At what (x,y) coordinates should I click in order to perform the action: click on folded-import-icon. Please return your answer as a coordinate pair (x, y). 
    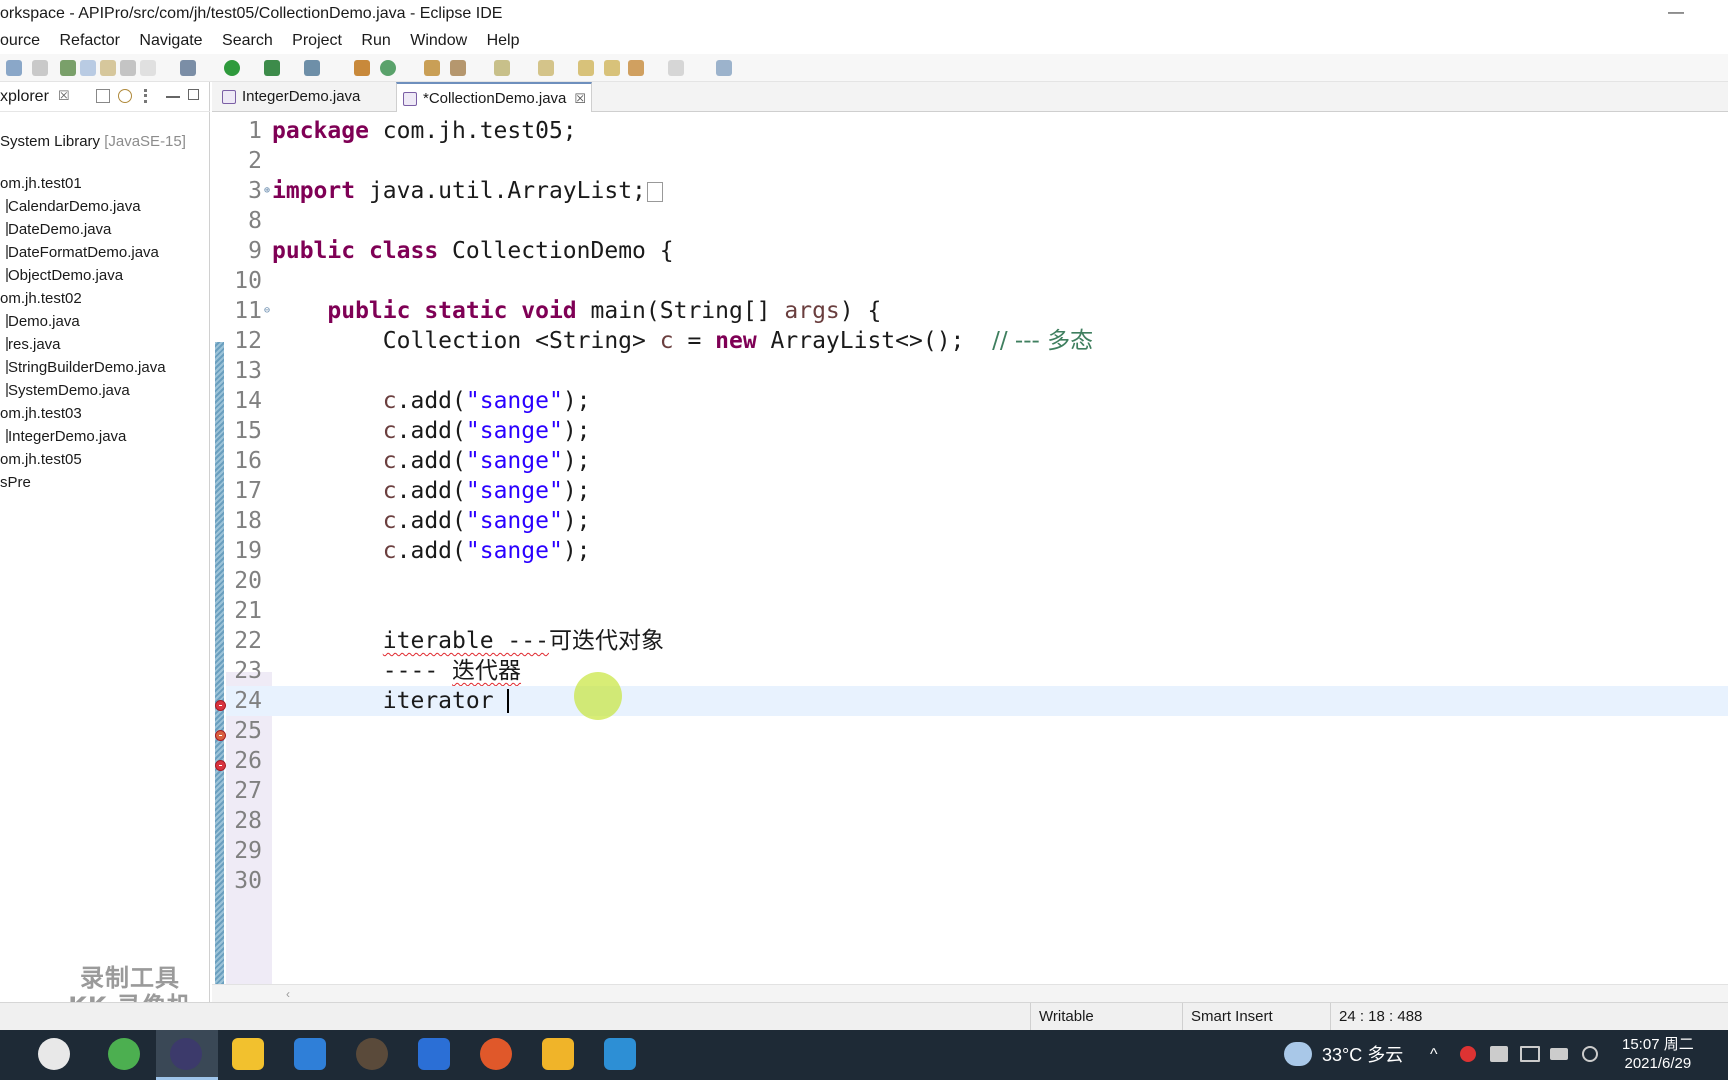
    Looking at the image, I should click on (654, 192).